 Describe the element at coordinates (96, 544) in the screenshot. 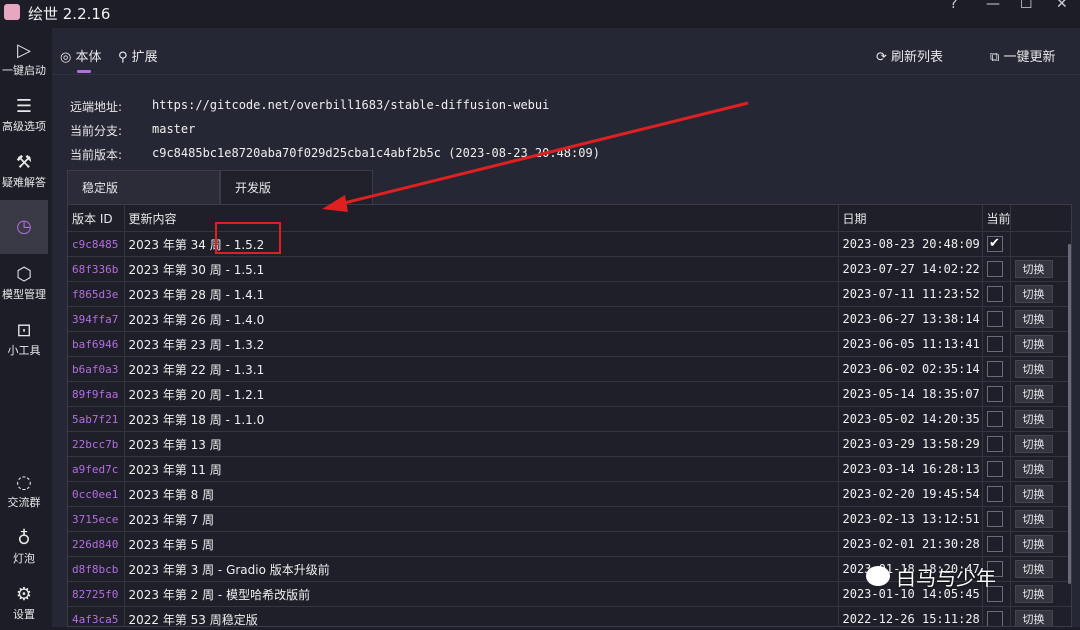

I see `version-id-link: 226d840` at that location.